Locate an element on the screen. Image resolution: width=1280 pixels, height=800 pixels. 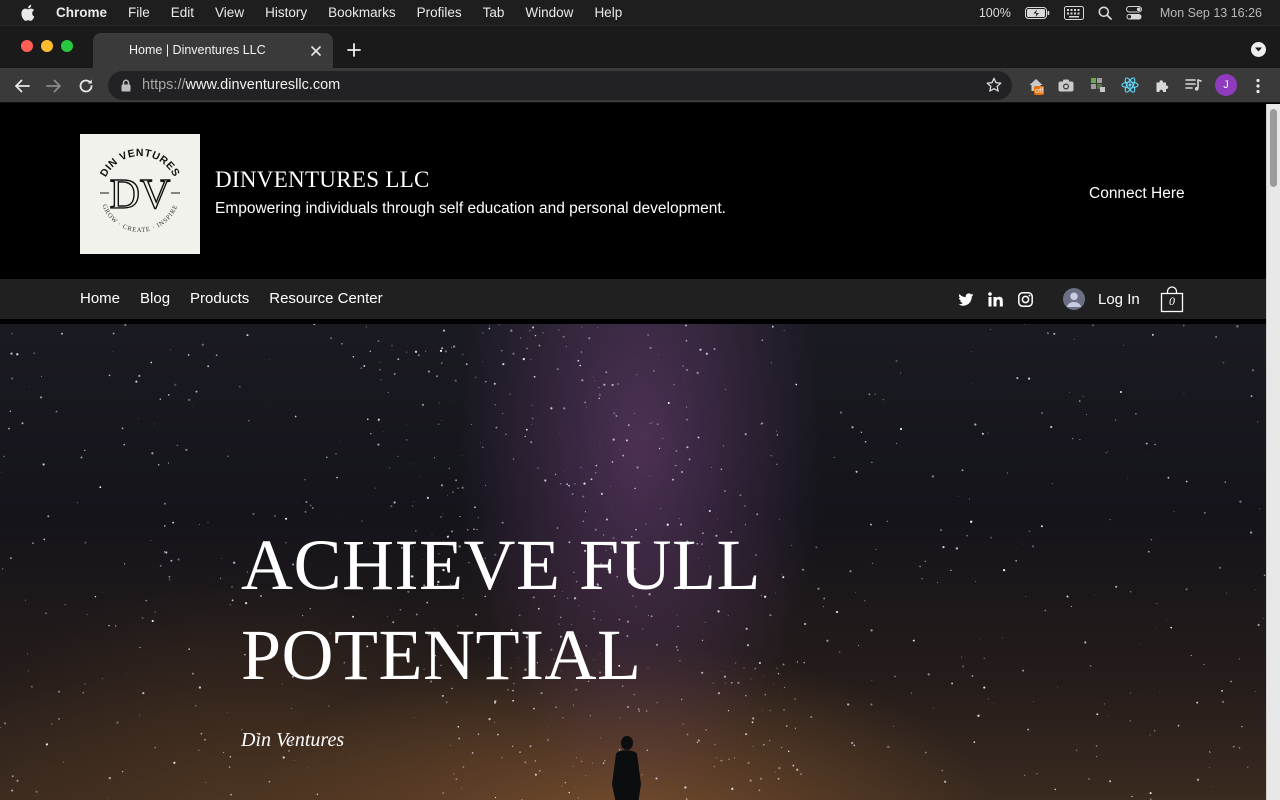
hero-title-line-2: POTENTIAL is located at coordinates (441, 655).